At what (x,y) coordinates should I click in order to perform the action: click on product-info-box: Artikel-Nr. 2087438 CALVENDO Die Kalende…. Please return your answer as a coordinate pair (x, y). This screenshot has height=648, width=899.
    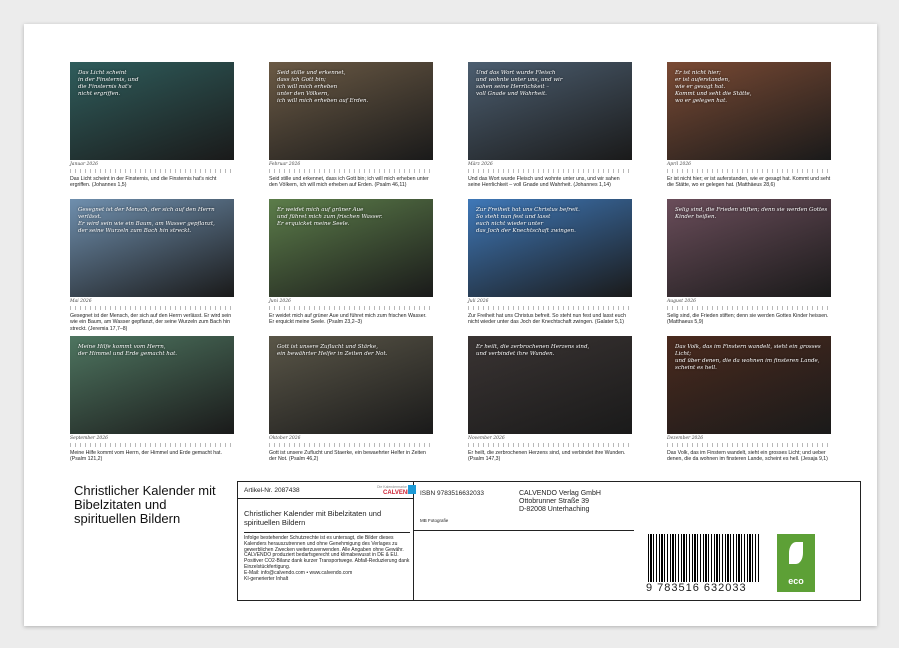
    Looking at the image, I should click on (549, 541).